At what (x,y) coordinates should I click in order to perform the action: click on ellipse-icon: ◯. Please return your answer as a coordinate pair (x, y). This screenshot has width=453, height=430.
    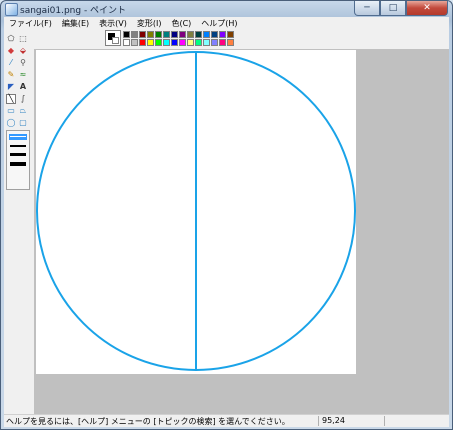
    Looking at the image, I should click on (11, 123).